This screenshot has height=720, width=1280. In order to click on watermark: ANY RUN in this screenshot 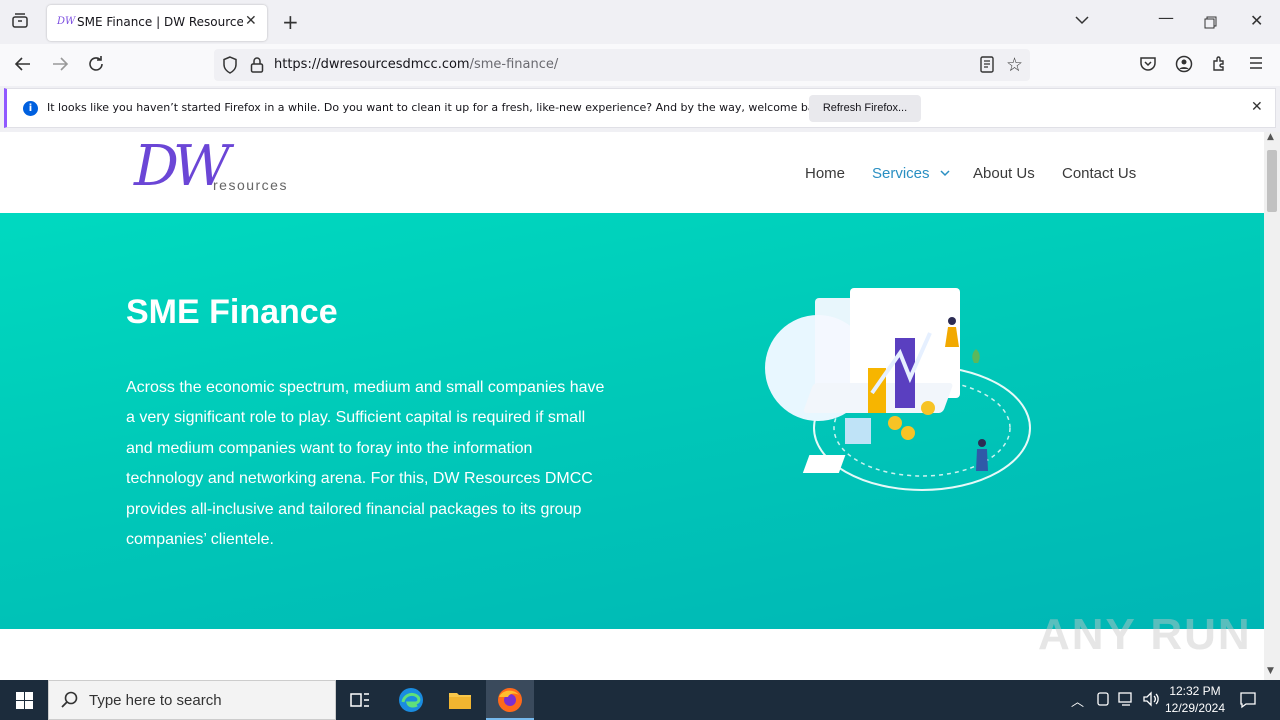, I will do `click(1145, 634)`.